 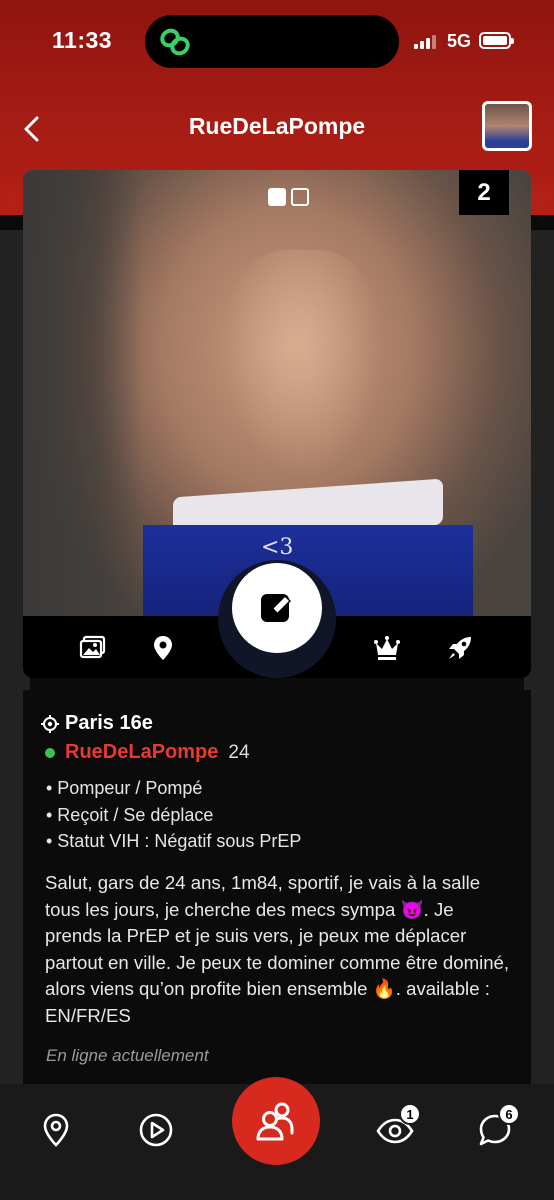 What do you see at coordinates (303, 365) in the screenshot?
I see `photo-torso` at bounding box center [303, 365].